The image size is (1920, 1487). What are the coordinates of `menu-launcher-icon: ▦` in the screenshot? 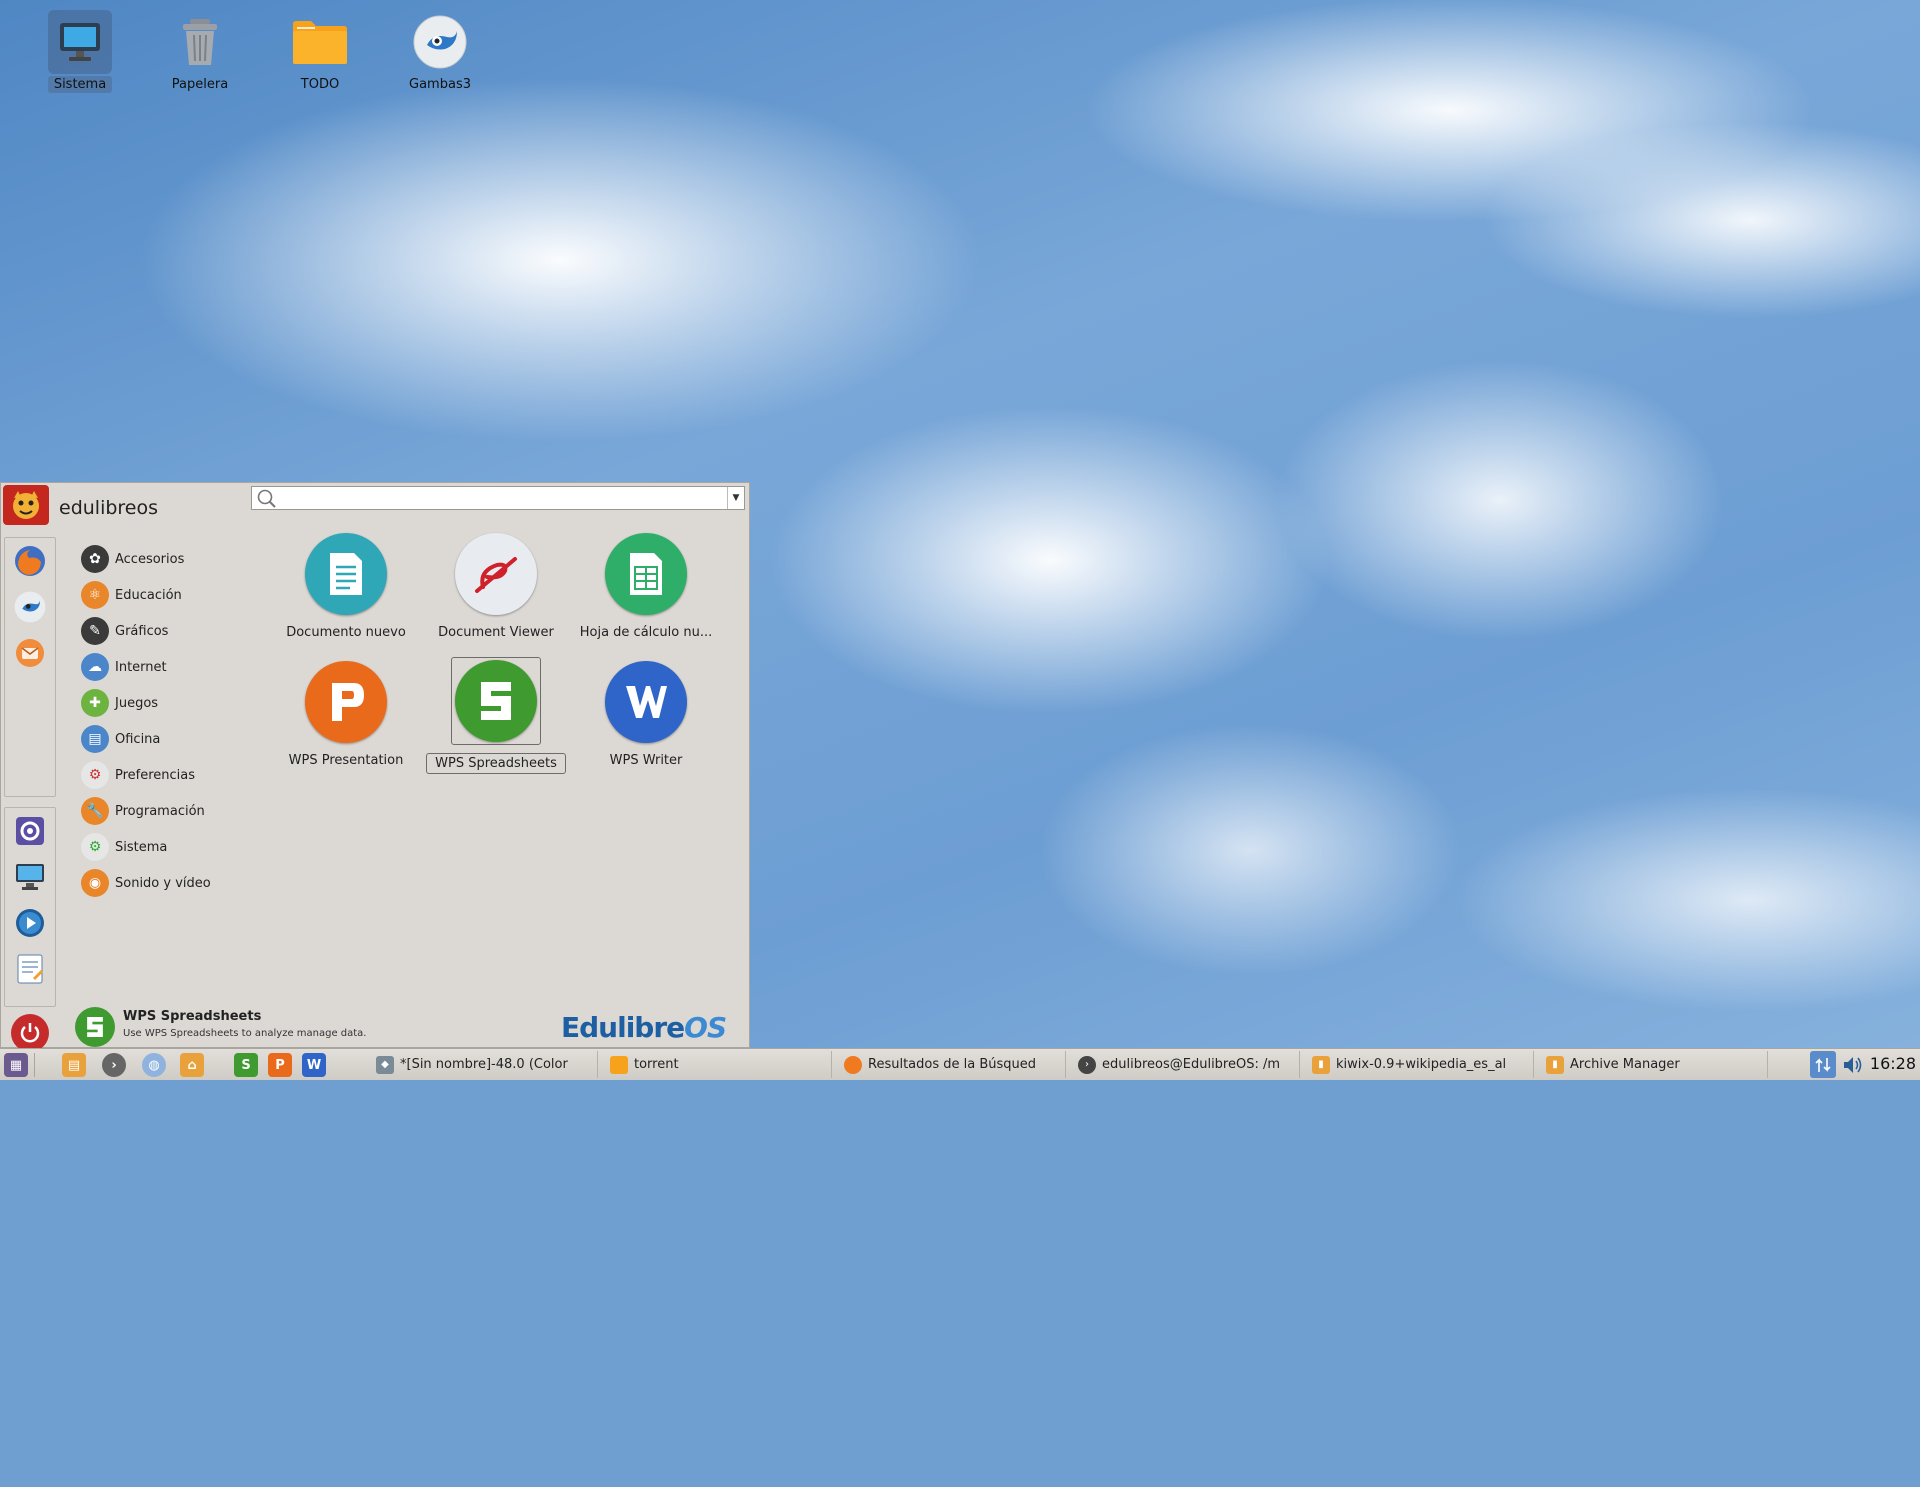 It's located at (16, 1065).